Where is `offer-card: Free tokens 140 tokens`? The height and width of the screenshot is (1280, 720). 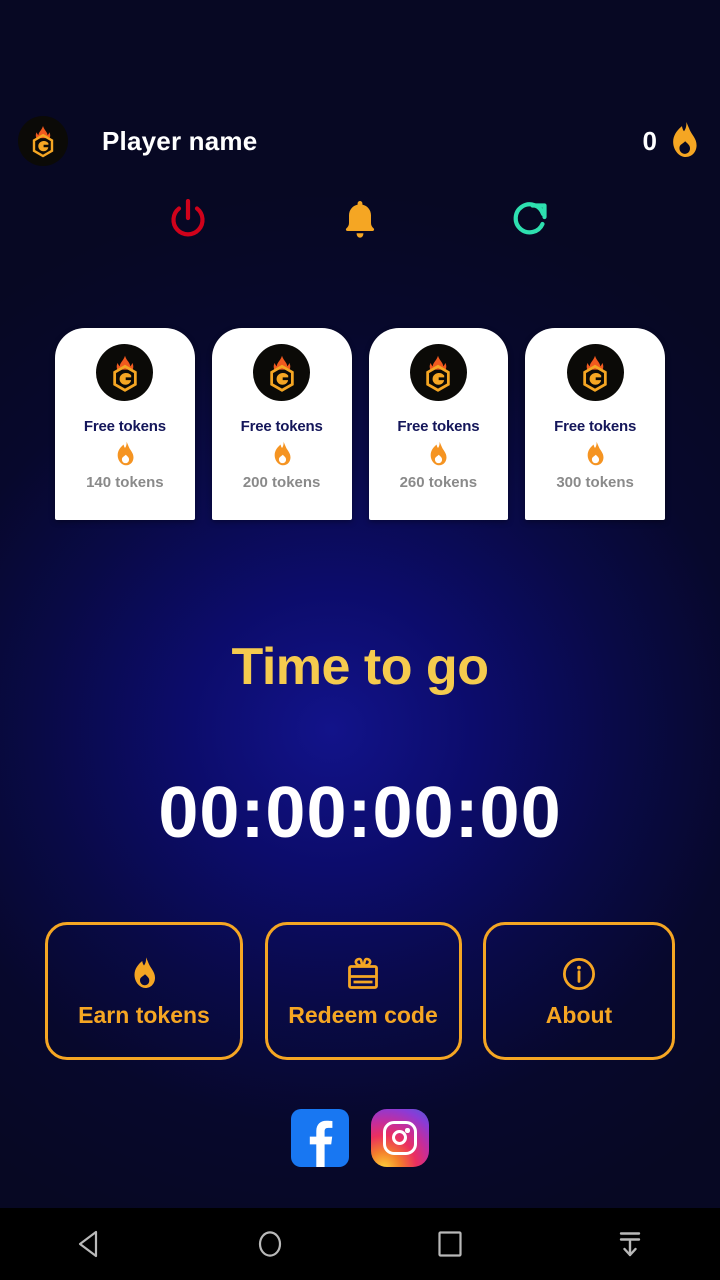 offer-card: Free tokens 140 tokens is located at coordinates (125, 424).